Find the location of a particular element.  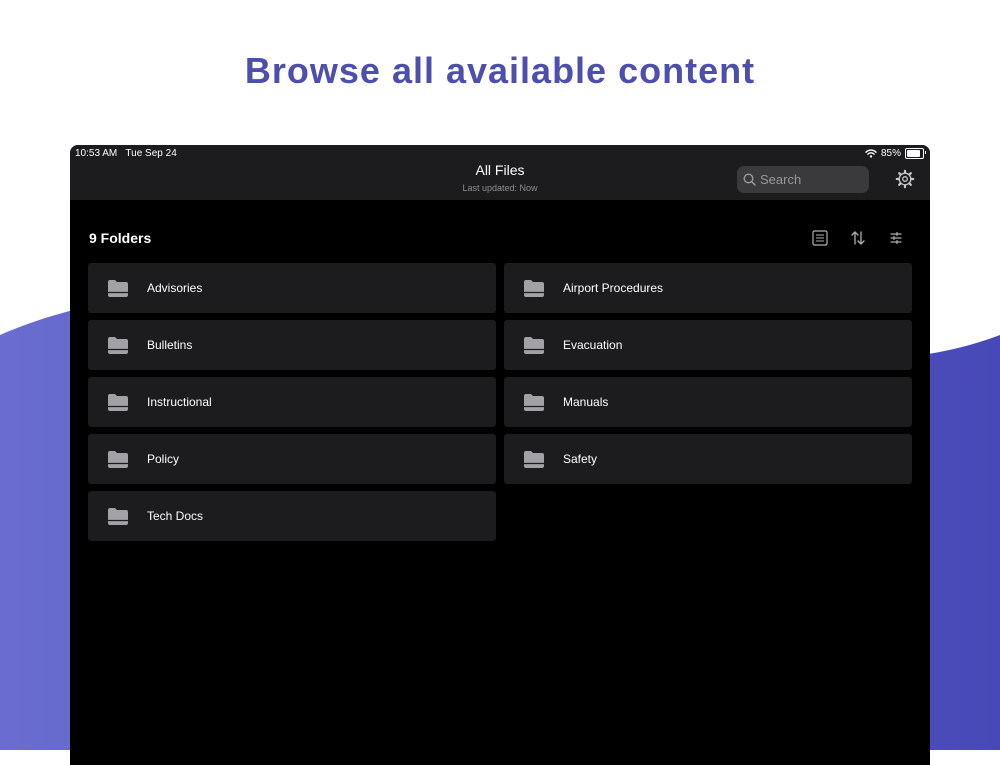

status-indicators: 85% is located at coordinates (895, 153).